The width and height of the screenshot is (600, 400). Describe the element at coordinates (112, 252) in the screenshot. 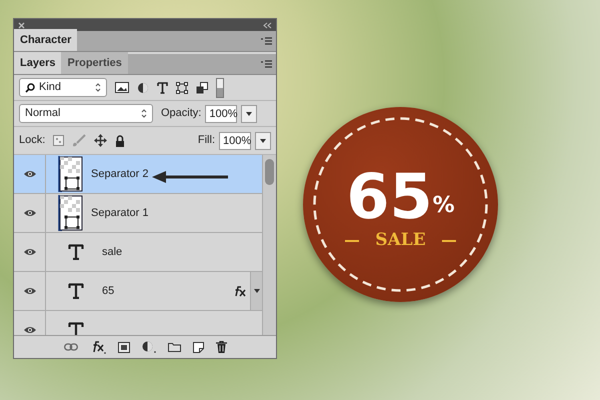

I see `layer-name: sale` at that location.